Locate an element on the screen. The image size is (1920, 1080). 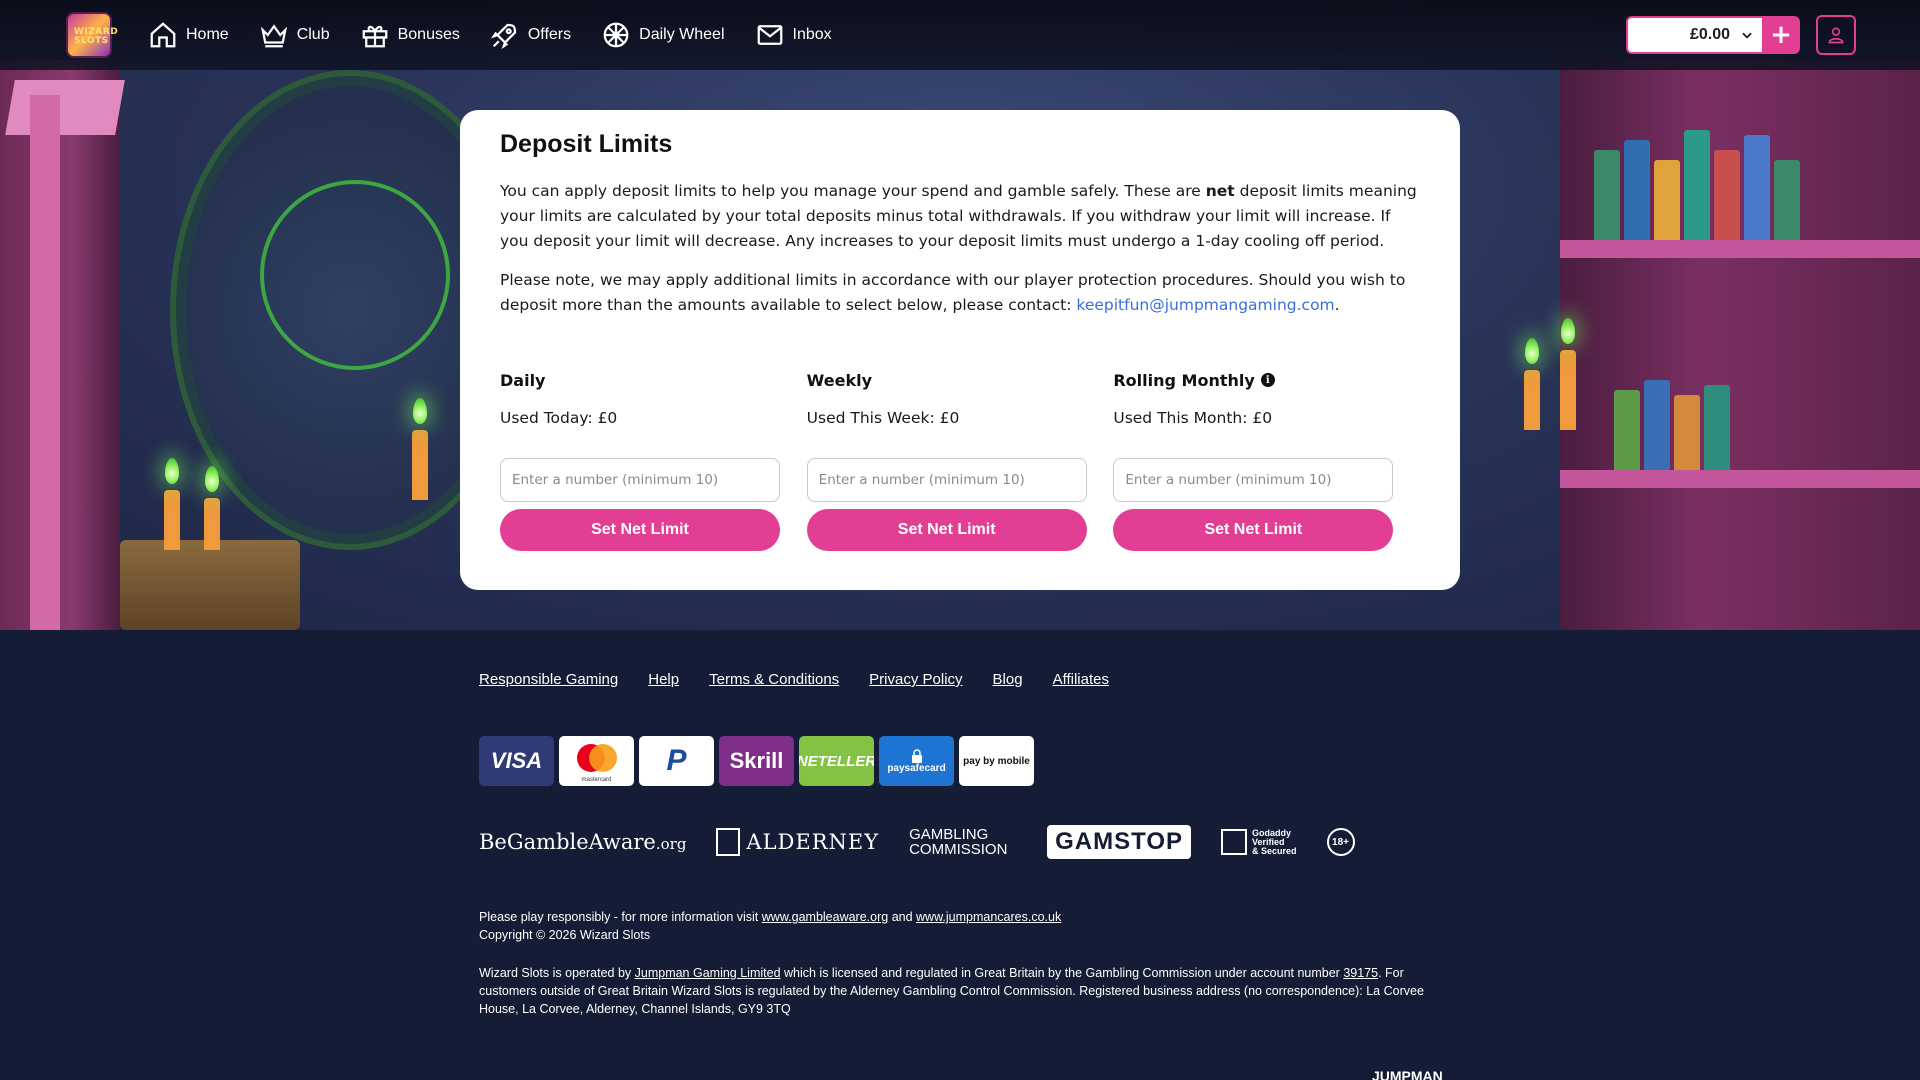
gambling-commission-line2: COMMISSION is located at coordinates (958, 849).